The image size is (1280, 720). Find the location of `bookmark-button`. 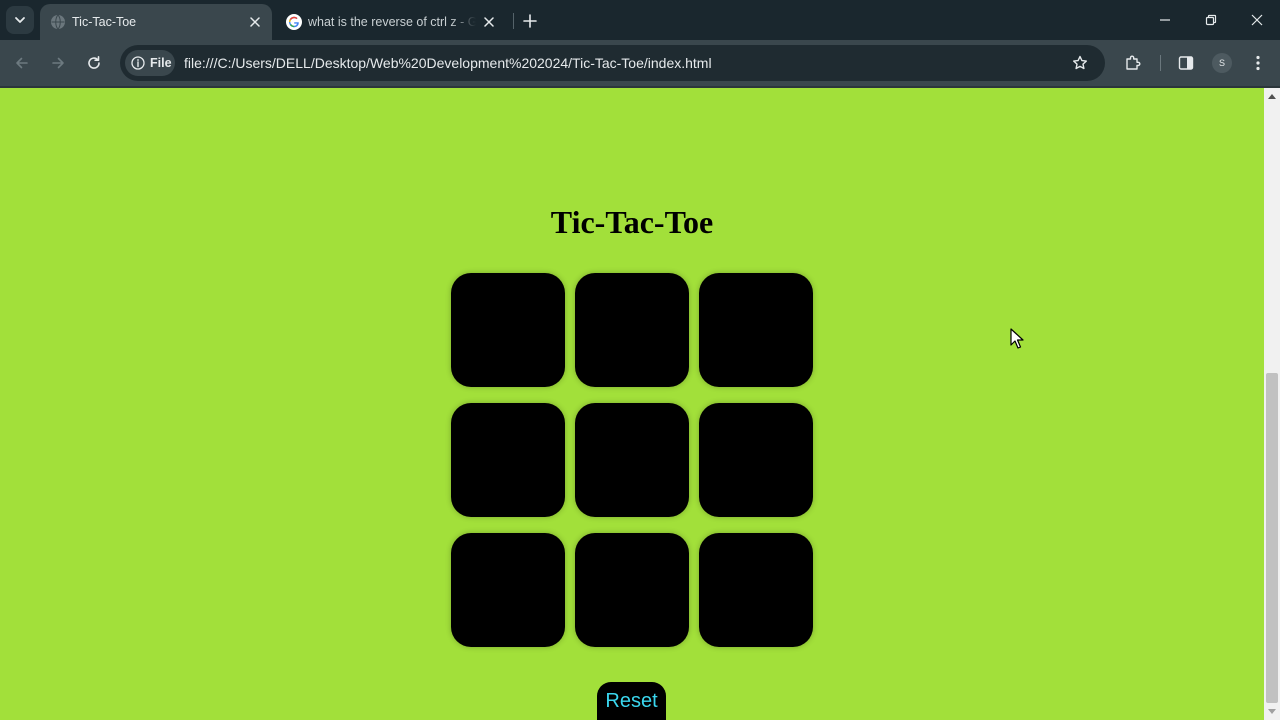

bookmark-button is located at coordinates (1080, 63).